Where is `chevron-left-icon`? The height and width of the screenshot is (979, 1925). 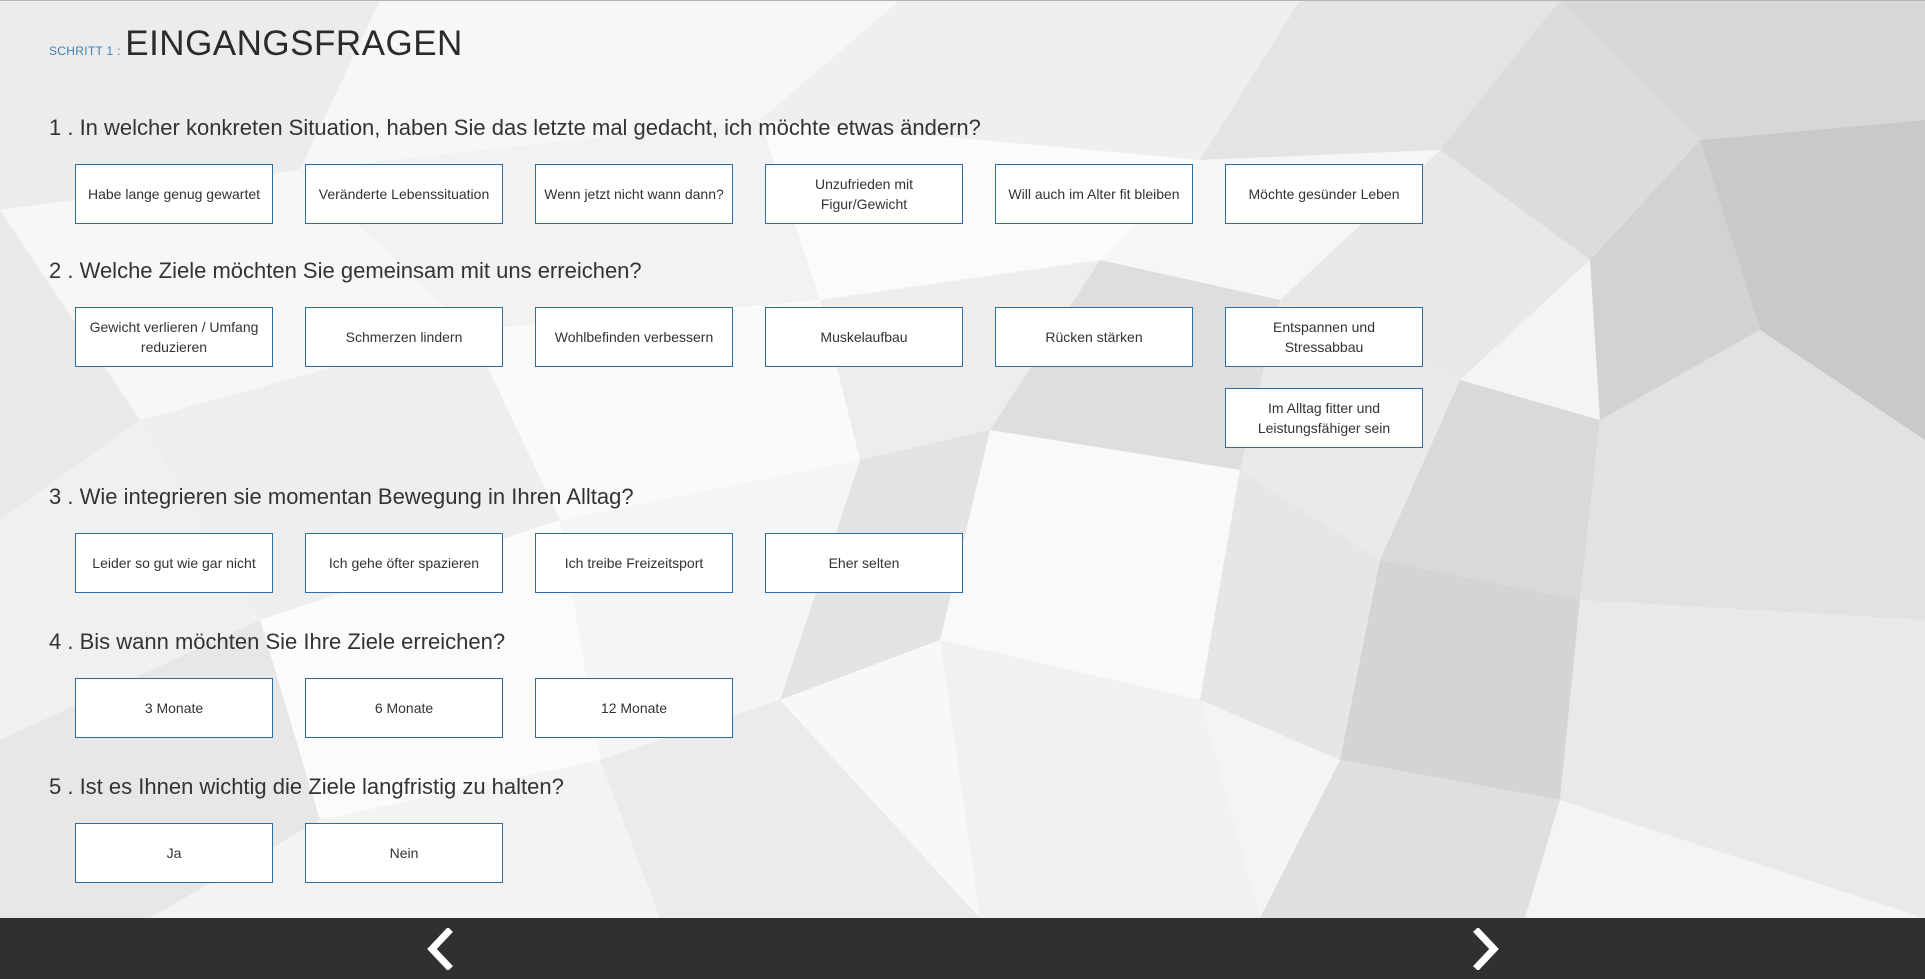
chevron-left-icon is located at coordinates (440, 949).